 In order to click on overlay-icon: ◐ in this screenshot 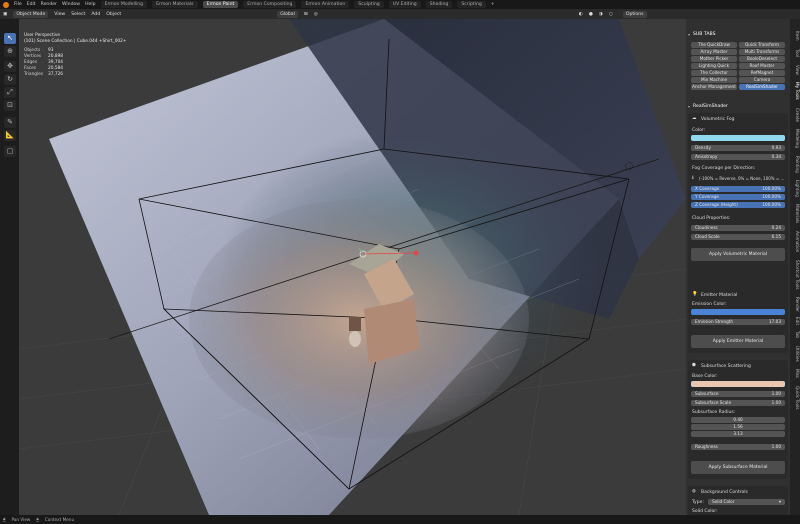, I will do `click(581, 14)`.